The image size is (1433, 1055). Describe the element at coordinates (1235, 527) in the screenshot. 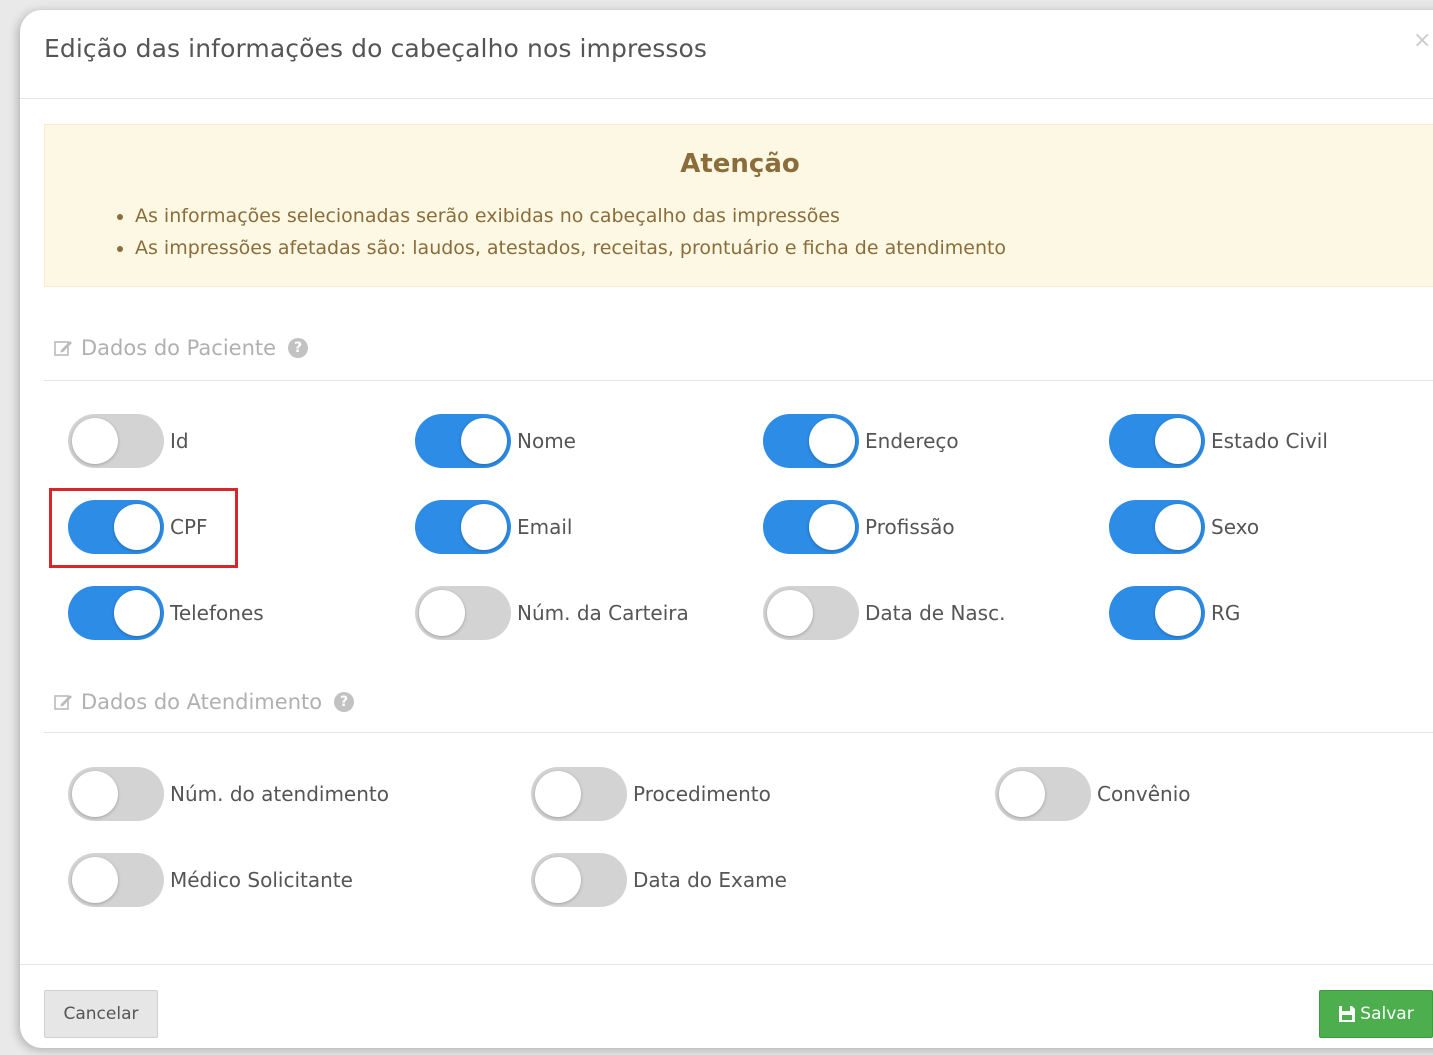

I see `toggle-label: Sexo` at that location.